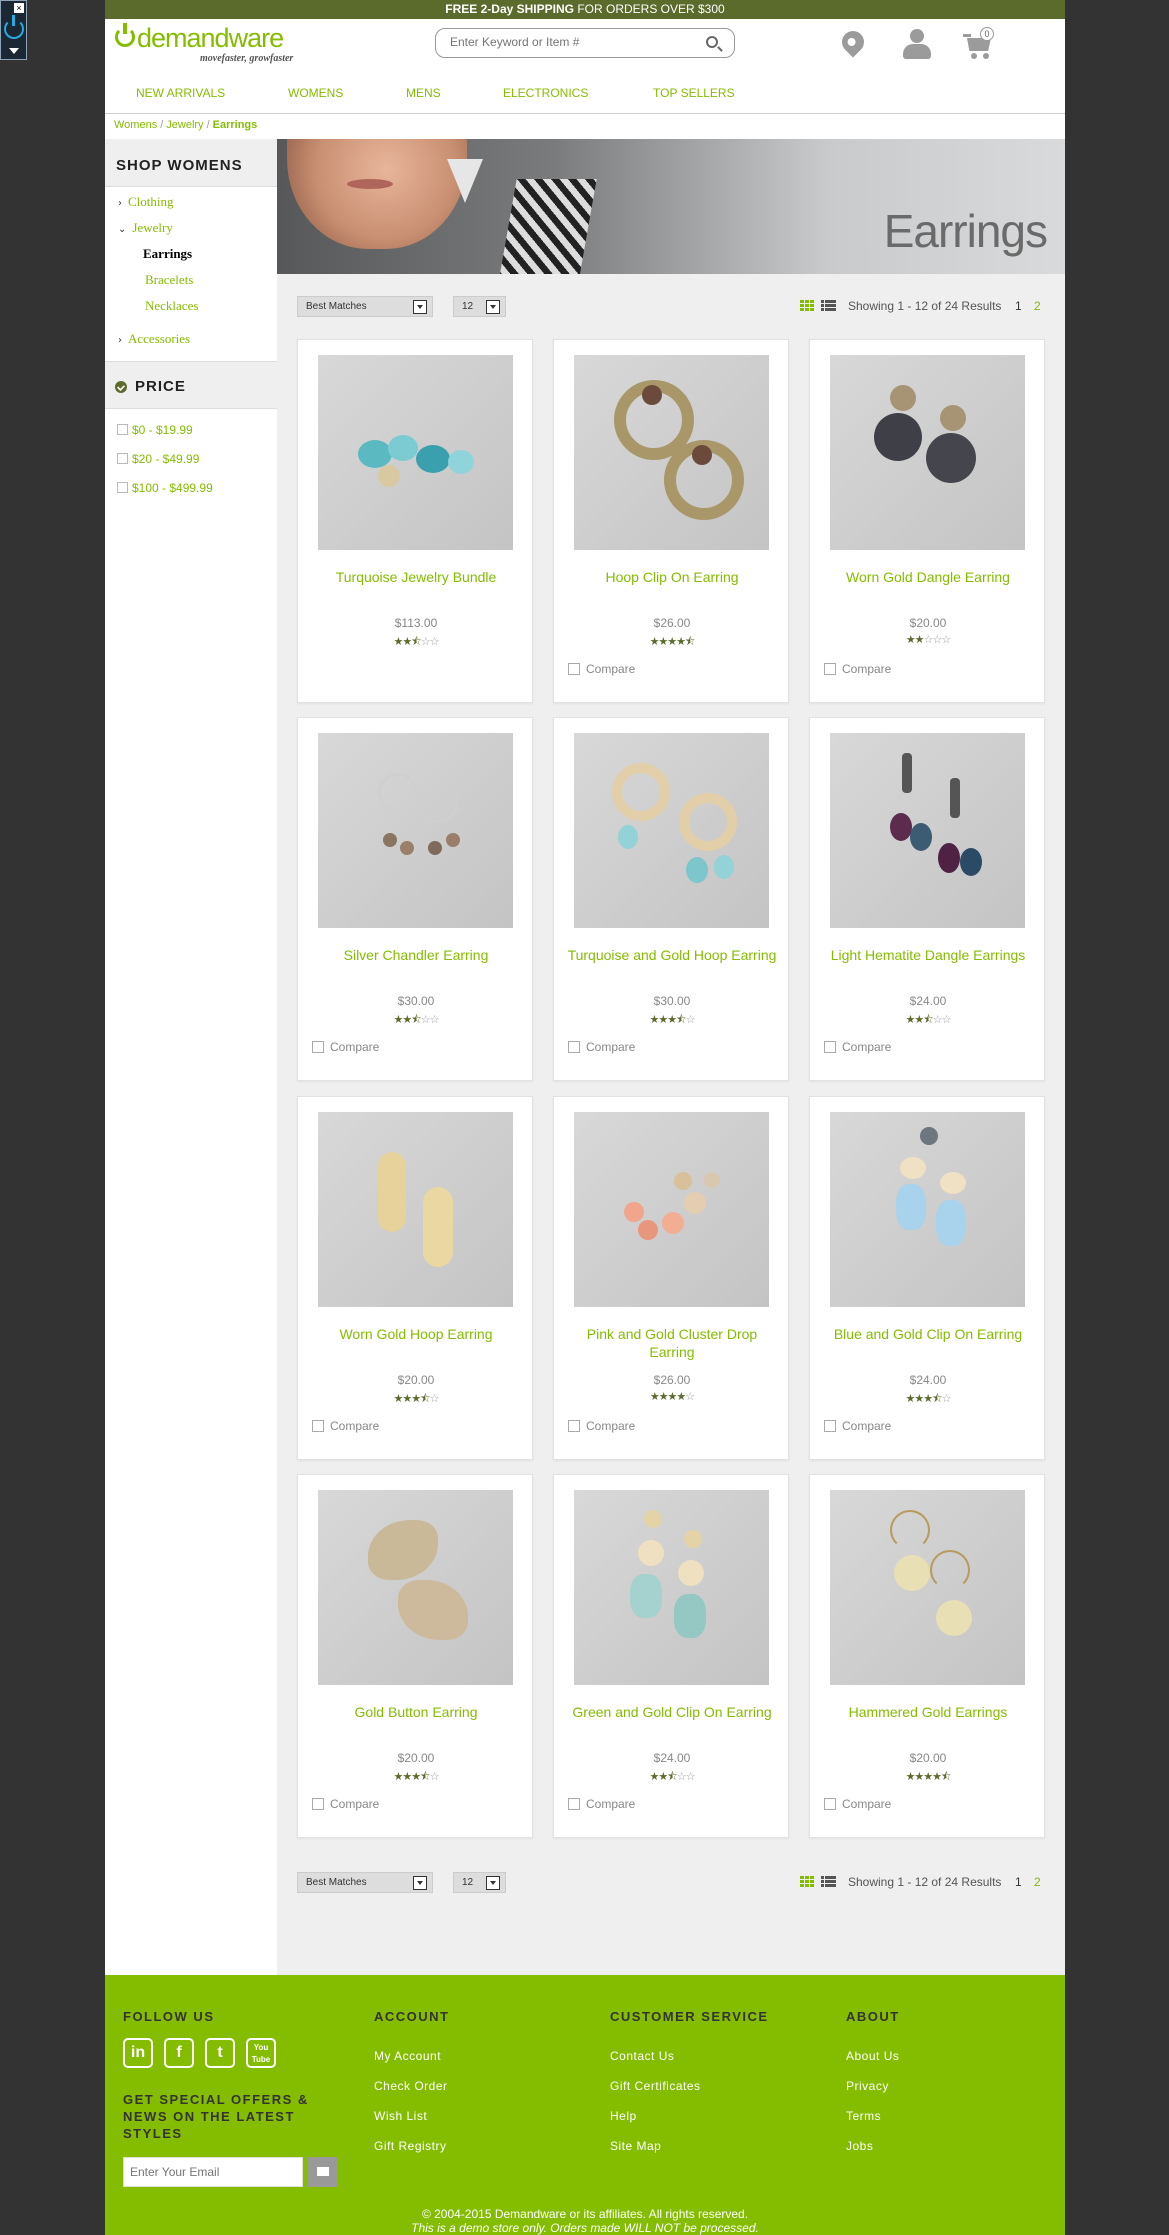 Image resolution: width=1169 pixels, height=2235 pixels. Describe the element at coordinates (180, 93) in the screenshot. I see `nav-new-arrivals: New Arrivals` at that location.